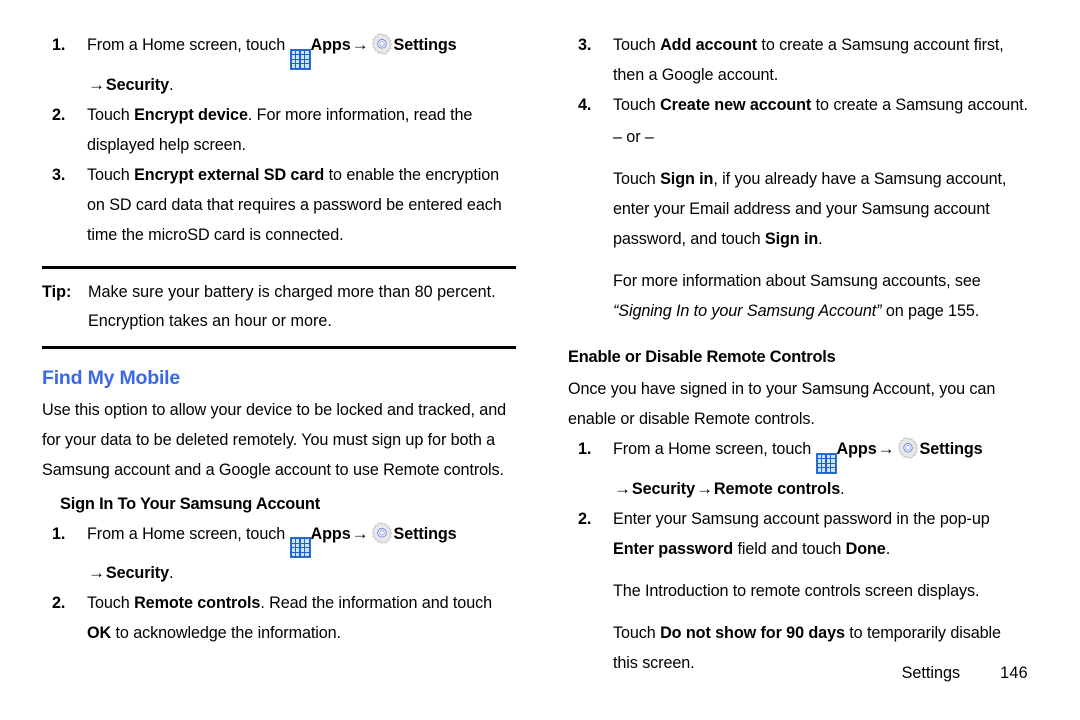 This screenshot has height=720, width=1080. I want to click on step-bold-term: Encrypt device, so click(191, 114).